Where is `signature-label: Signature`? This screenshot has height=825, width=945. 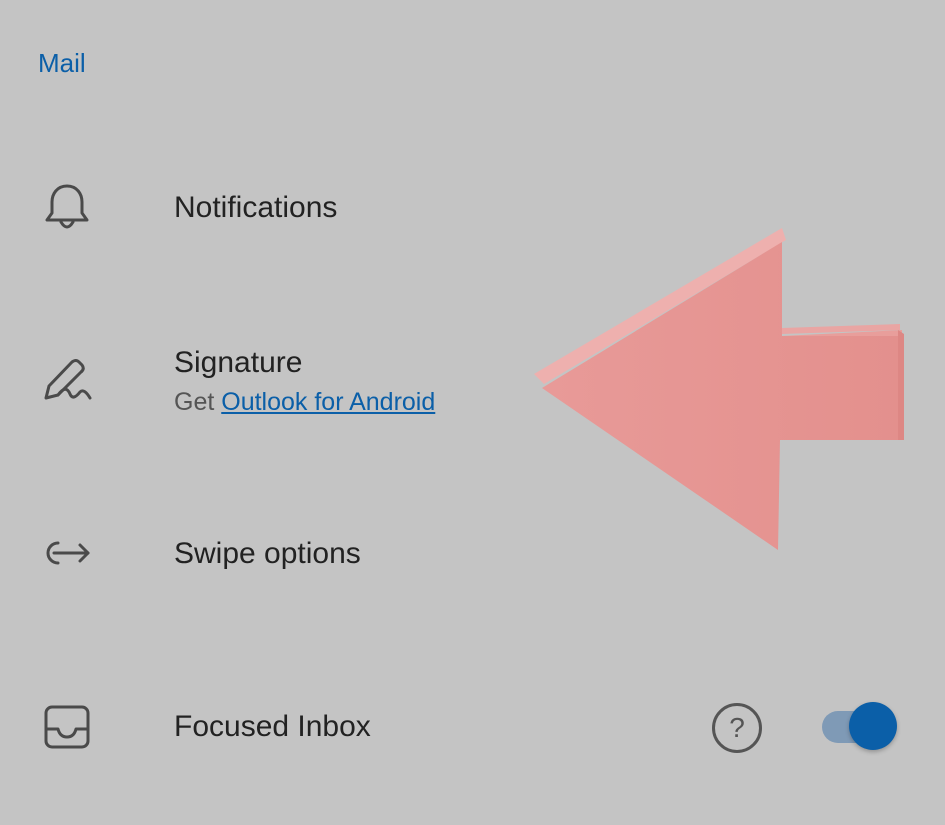
signature-label: Signature is located at coordinates (238, 362).